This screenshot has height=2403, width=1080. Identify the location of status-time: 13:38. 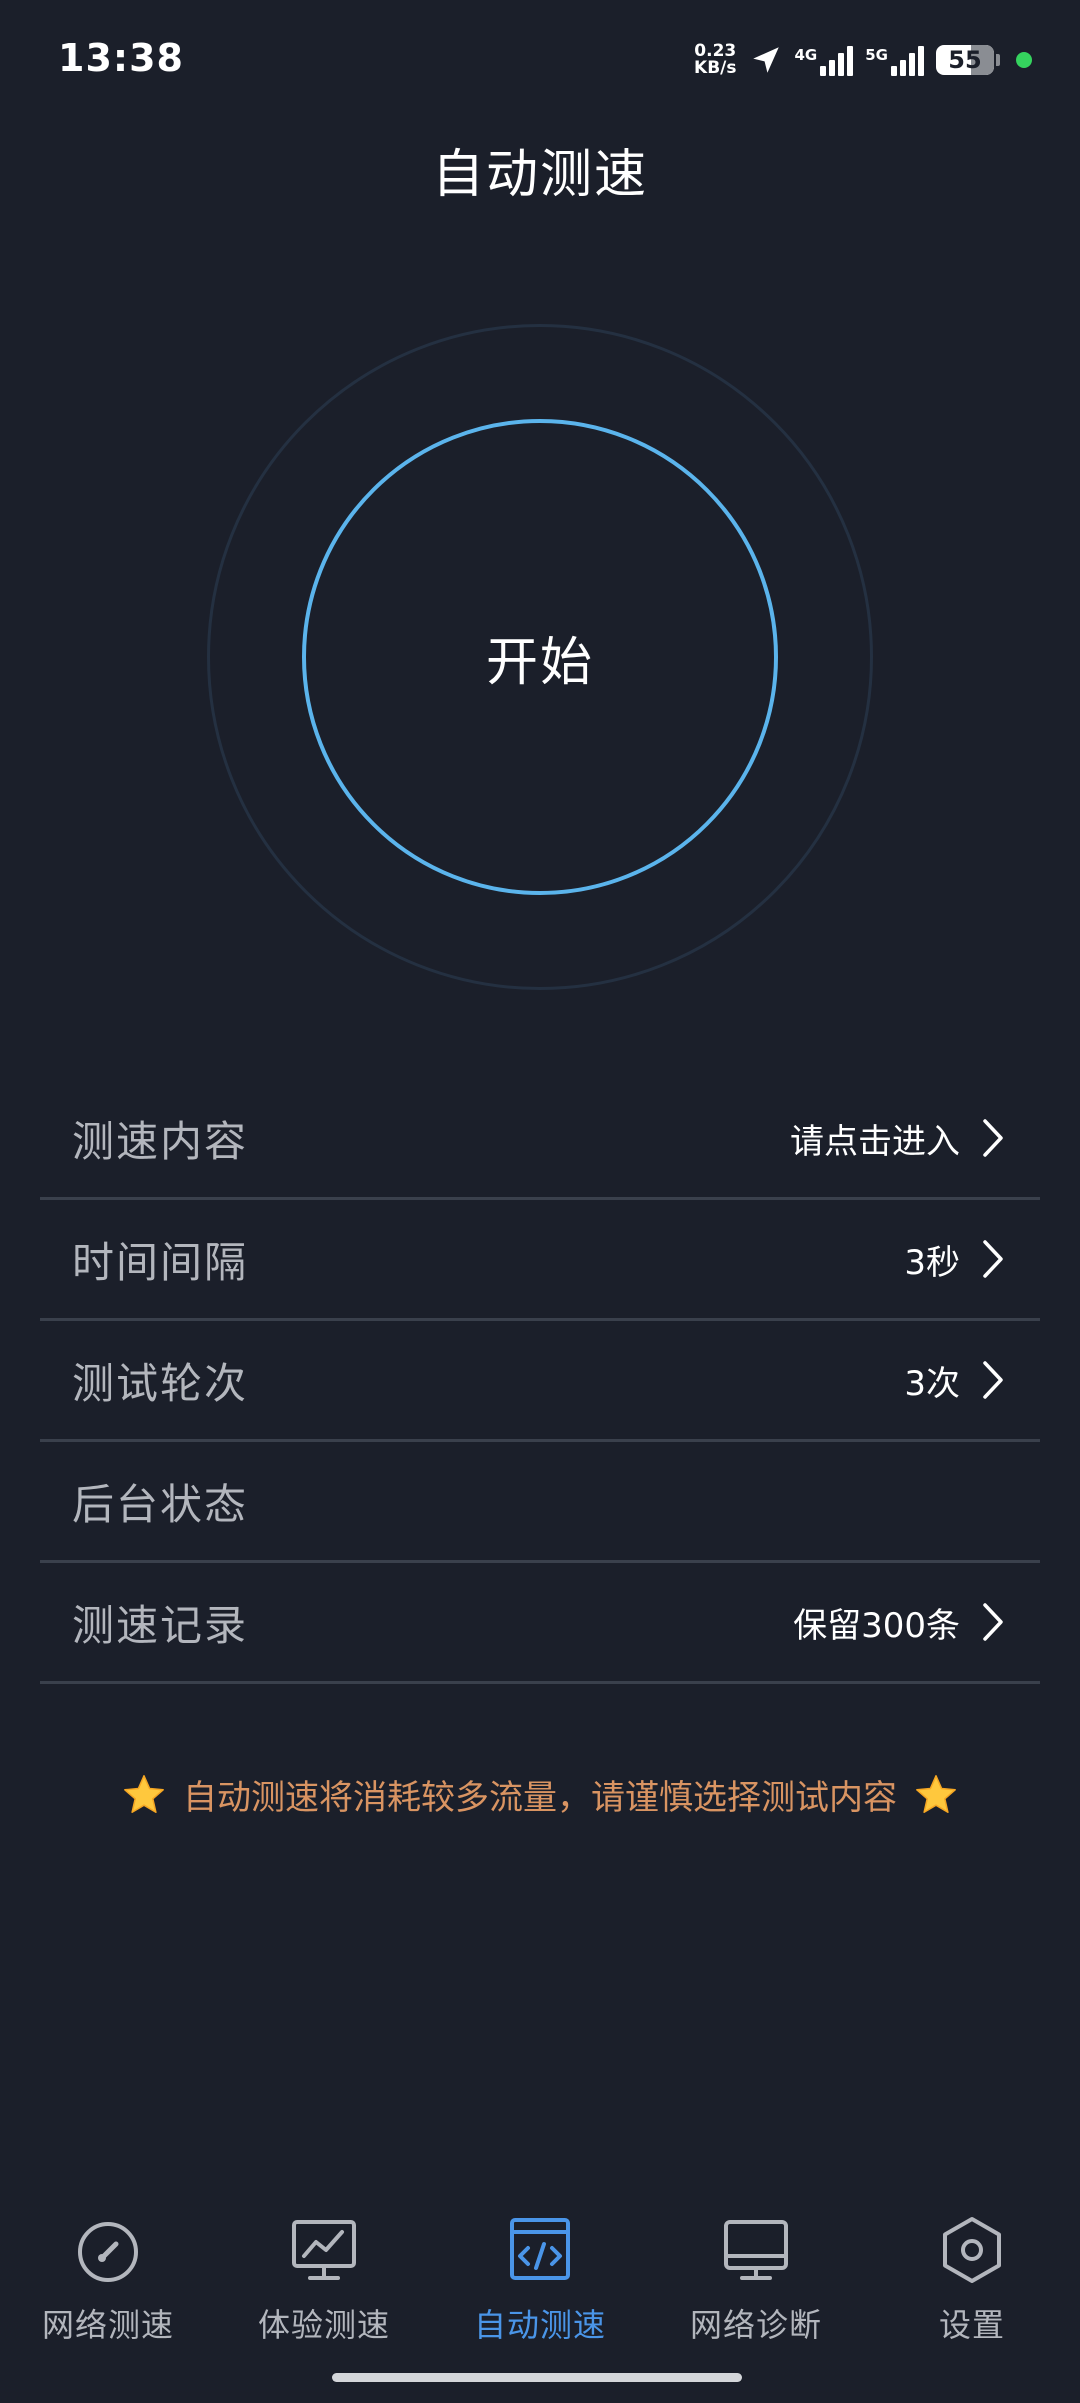
(121, 58).